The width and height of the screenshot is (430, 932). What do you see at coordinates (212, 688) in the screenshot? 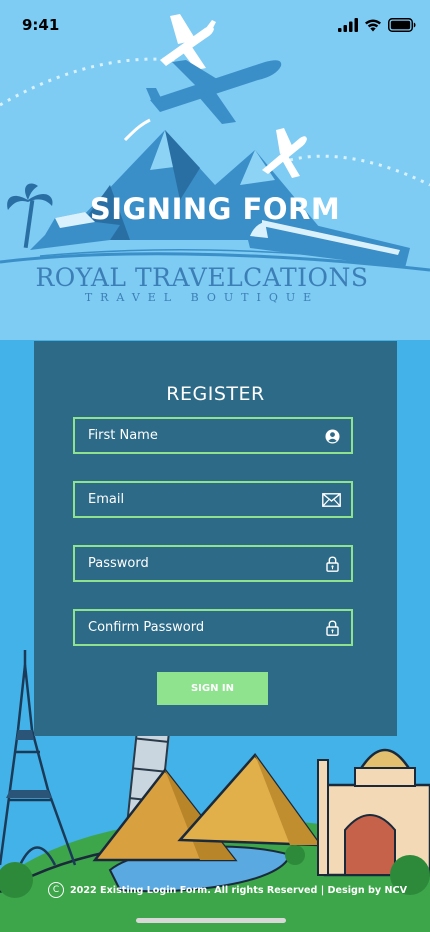
I see `sign-in-button: SIGN IN` at bounding box center [212, 688].